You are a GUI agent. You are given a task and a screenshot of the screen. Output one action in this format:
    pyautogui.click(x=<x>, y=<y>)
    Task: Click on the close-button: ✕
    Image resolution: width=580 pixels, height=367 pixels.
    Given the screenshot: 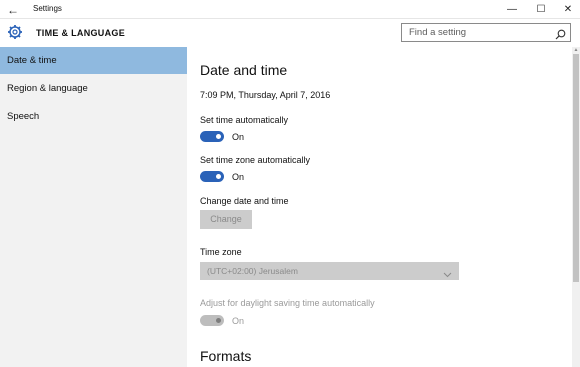 What is the action you would take?
    pyautogui.click(x=566, y=9)
    